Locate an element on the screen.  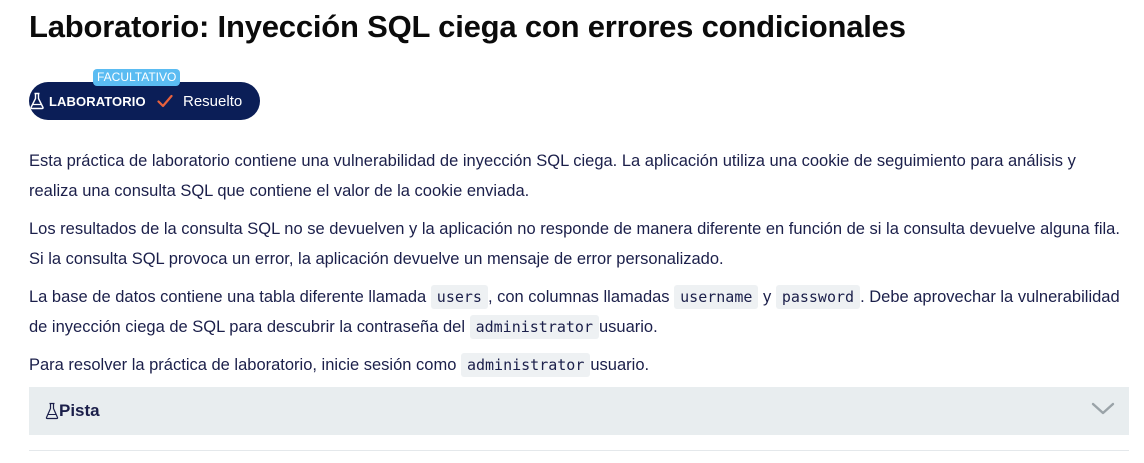
check-icon is located at coordinates (165, 101).